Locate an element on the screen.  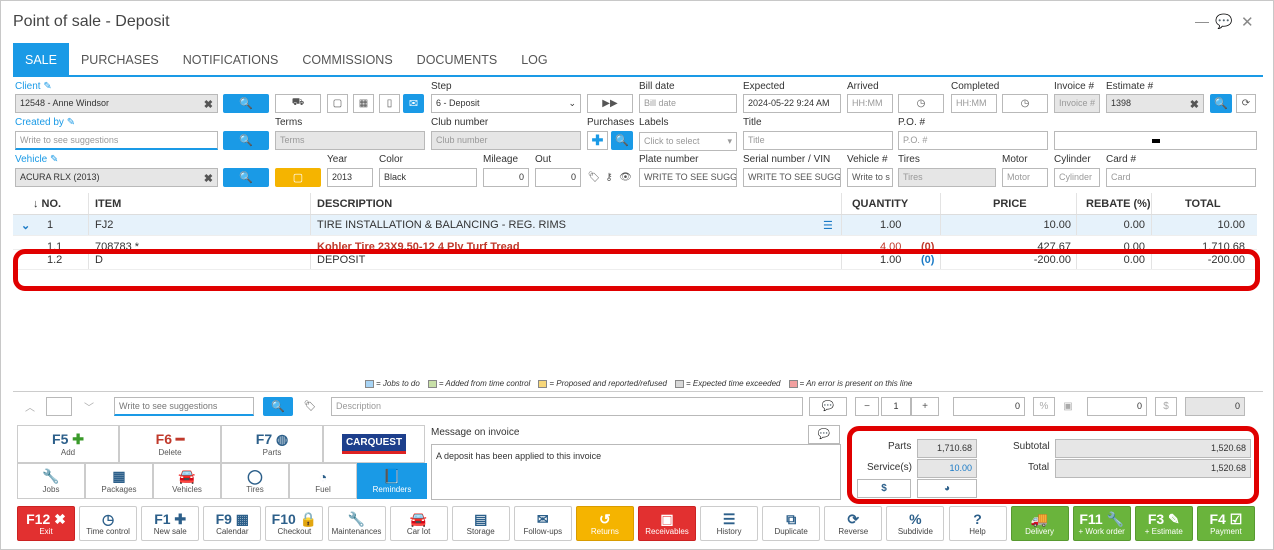
payment-button: F4 ☑ Payment is located at coordinates (1225, 523).